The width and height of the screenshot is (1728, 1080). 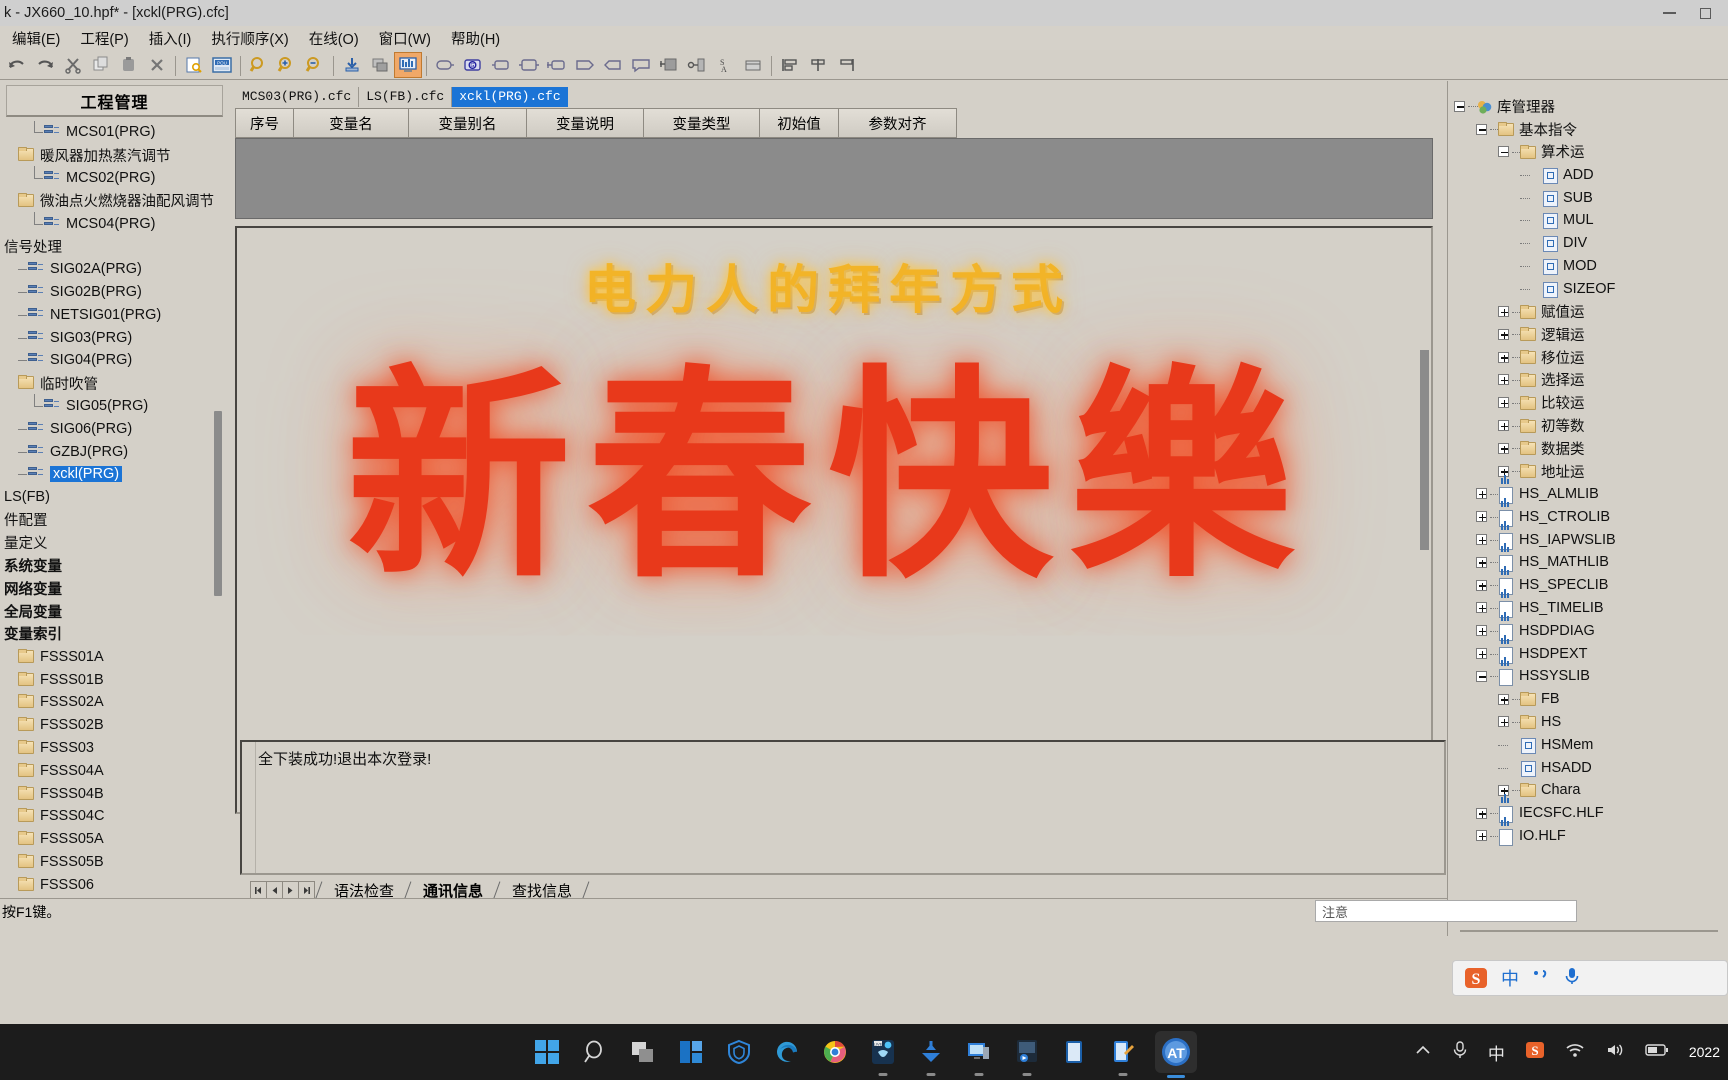 What do you see at coordinates (1510, 978) in the screenshot?
I see `ime-language-toggle: 中` at bounding box center [1510, 978].